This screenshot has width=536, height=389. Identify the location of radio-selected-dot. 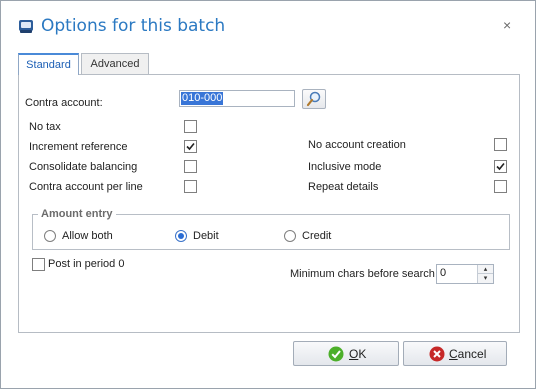
(181, 236).